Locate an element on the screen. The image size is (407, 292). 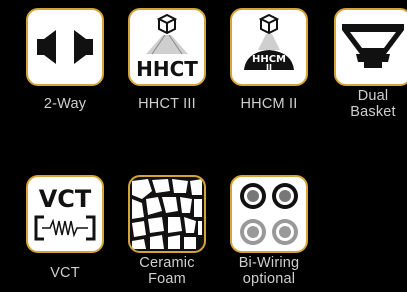
tile-ceramic-foam is located at coordinates (167, 214).